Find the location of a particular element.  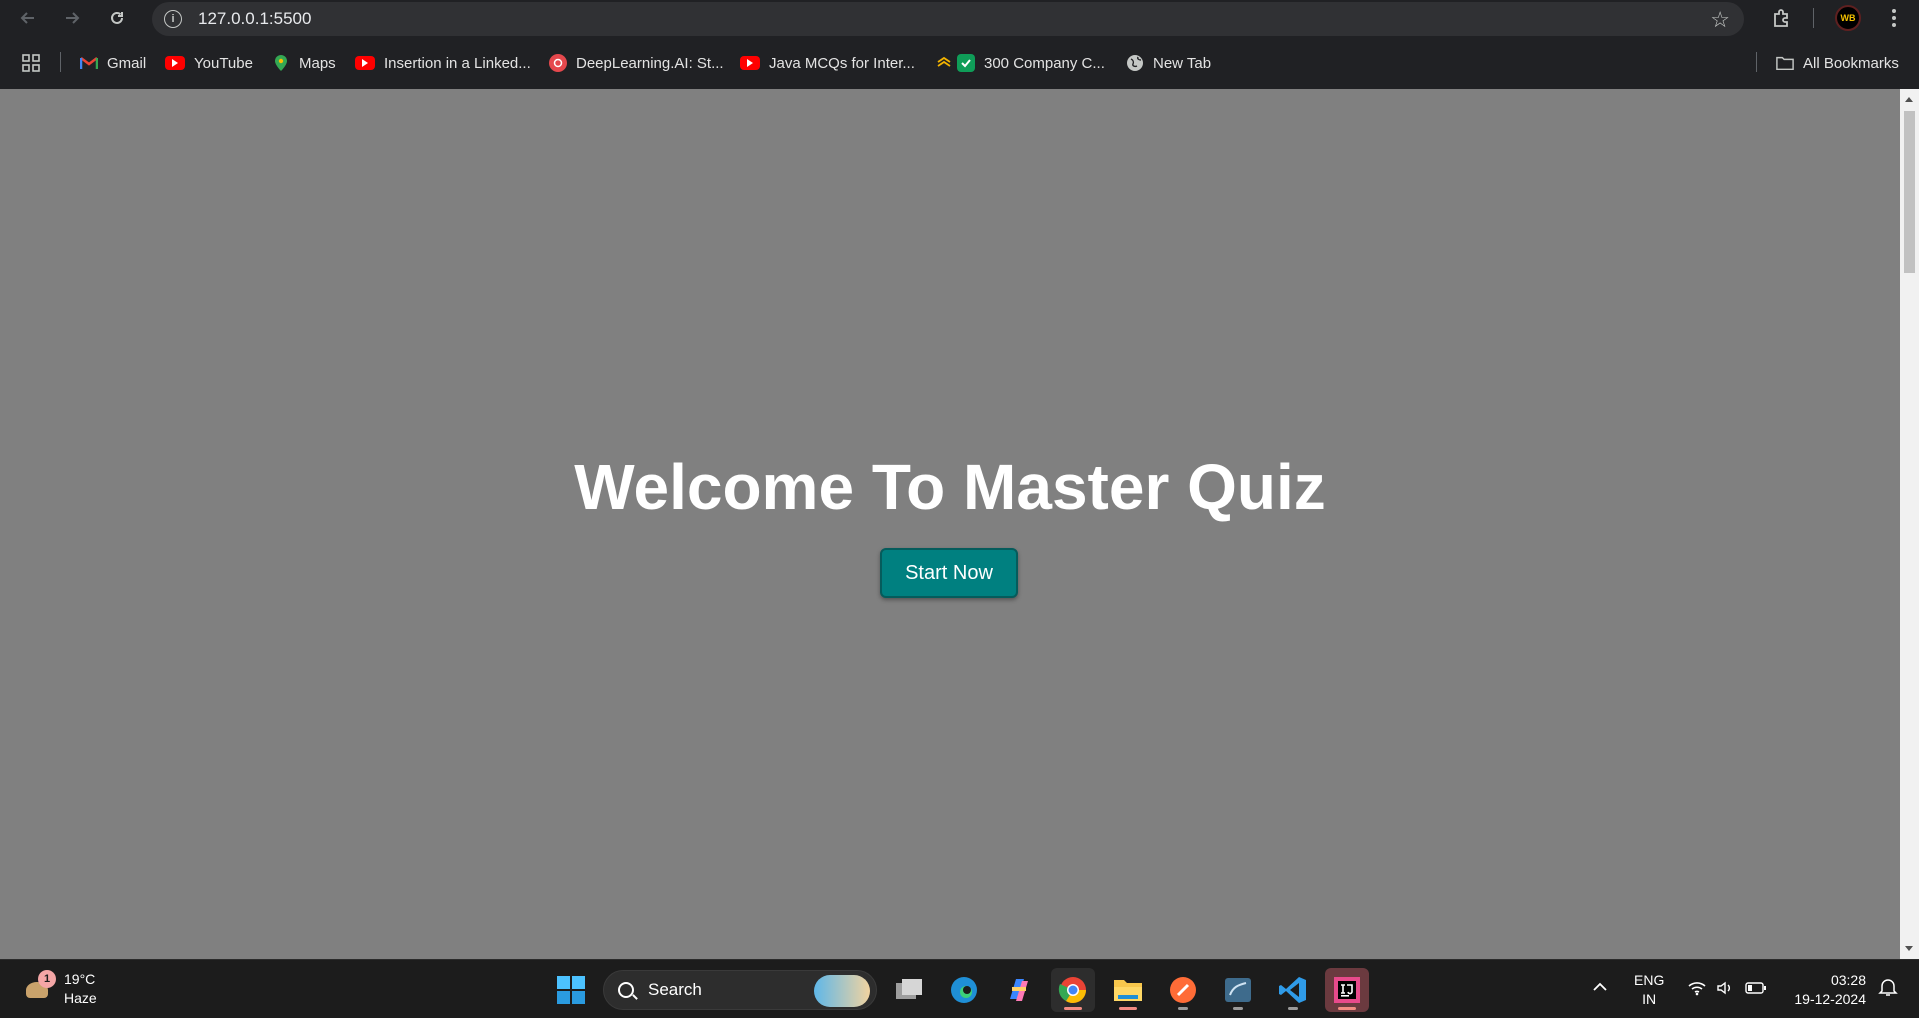

weather-temperature: 19°C is located at coordinates (80, 979).